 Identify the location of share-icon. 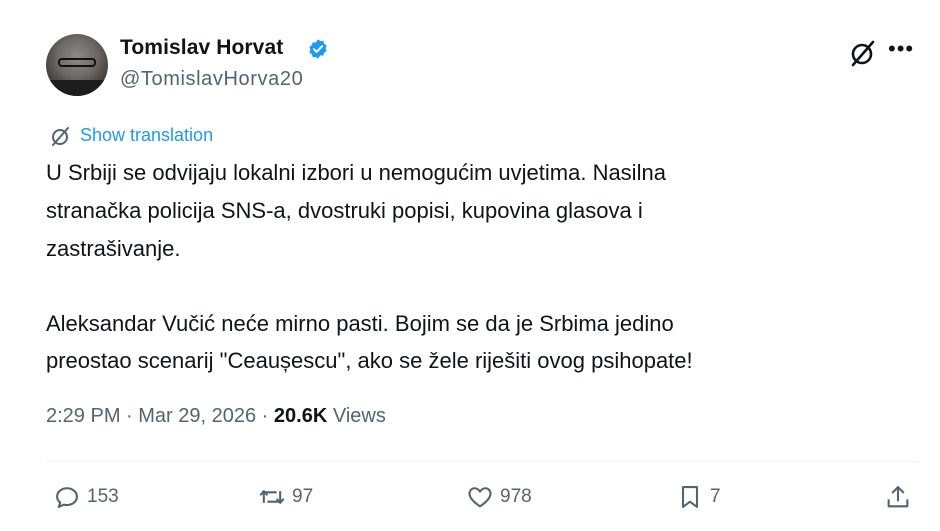
(898, 497).